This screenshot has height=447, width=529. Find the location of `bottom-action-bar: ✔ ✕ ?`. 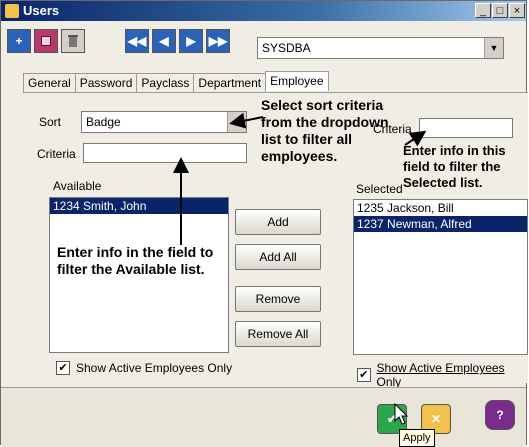

bottom-action-bar: ✔ ✕ ? is located at coordinates (263, 417).